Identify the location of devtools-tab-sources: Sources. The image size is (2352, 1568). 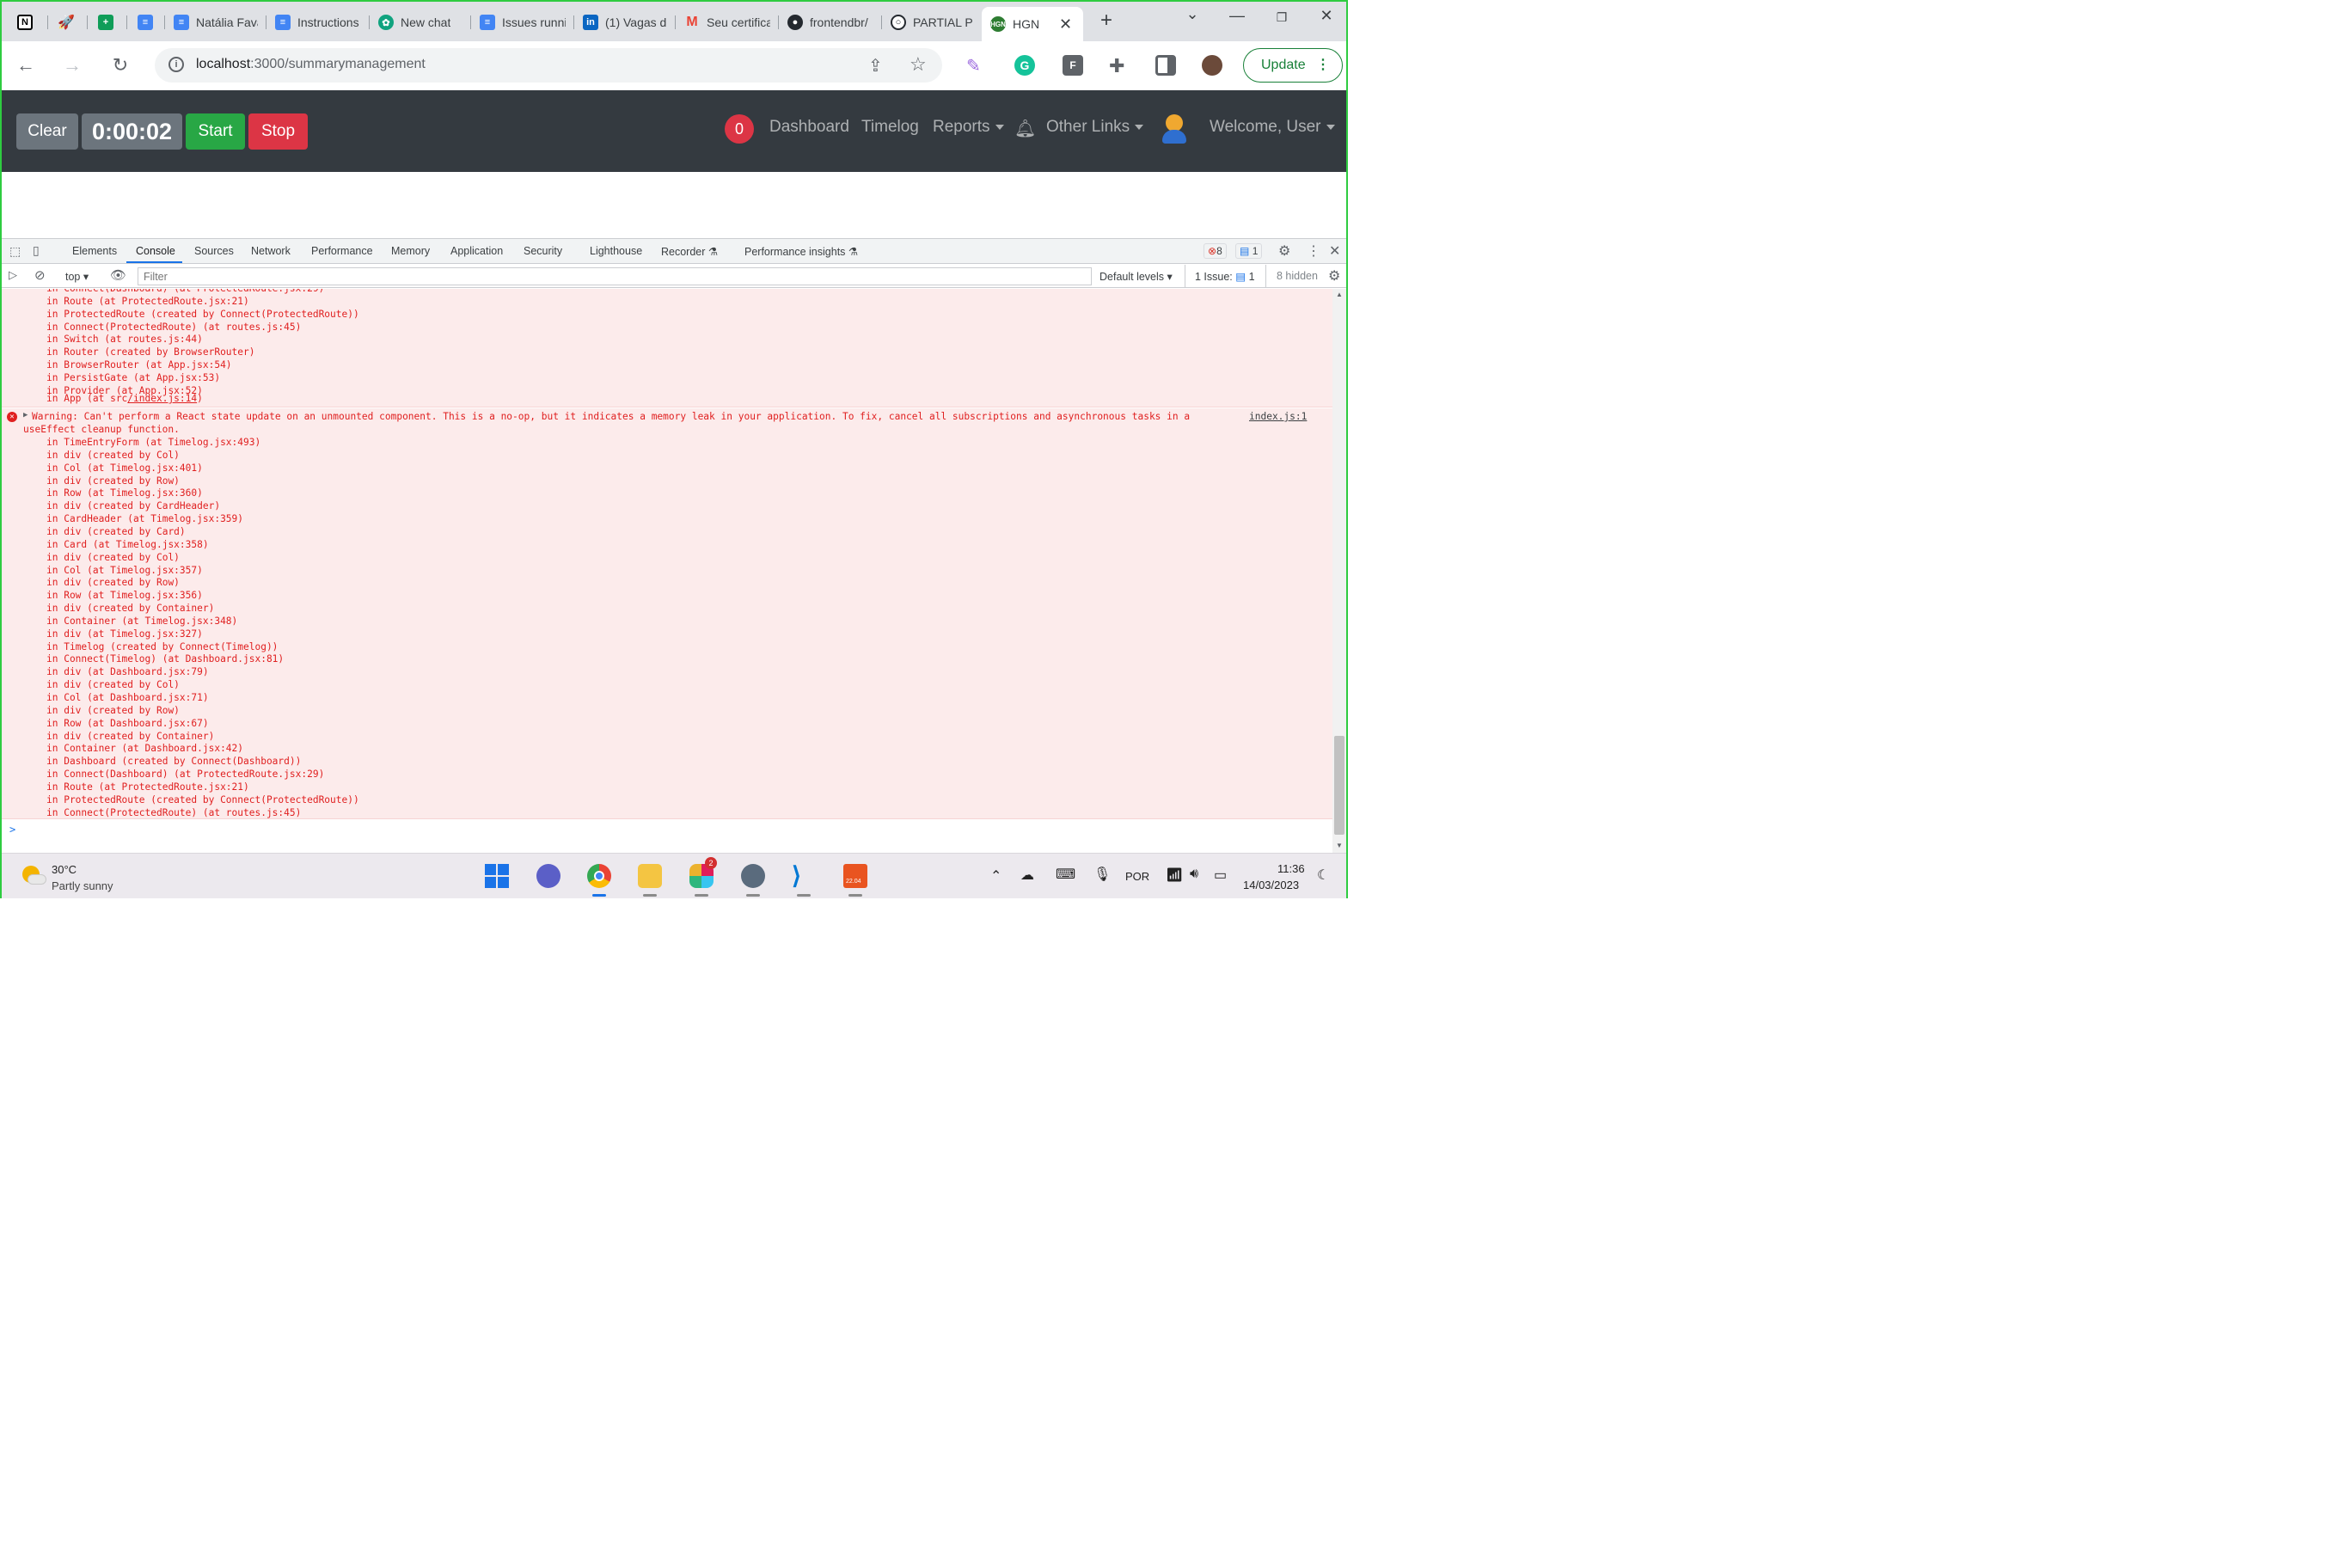
(214, 251).